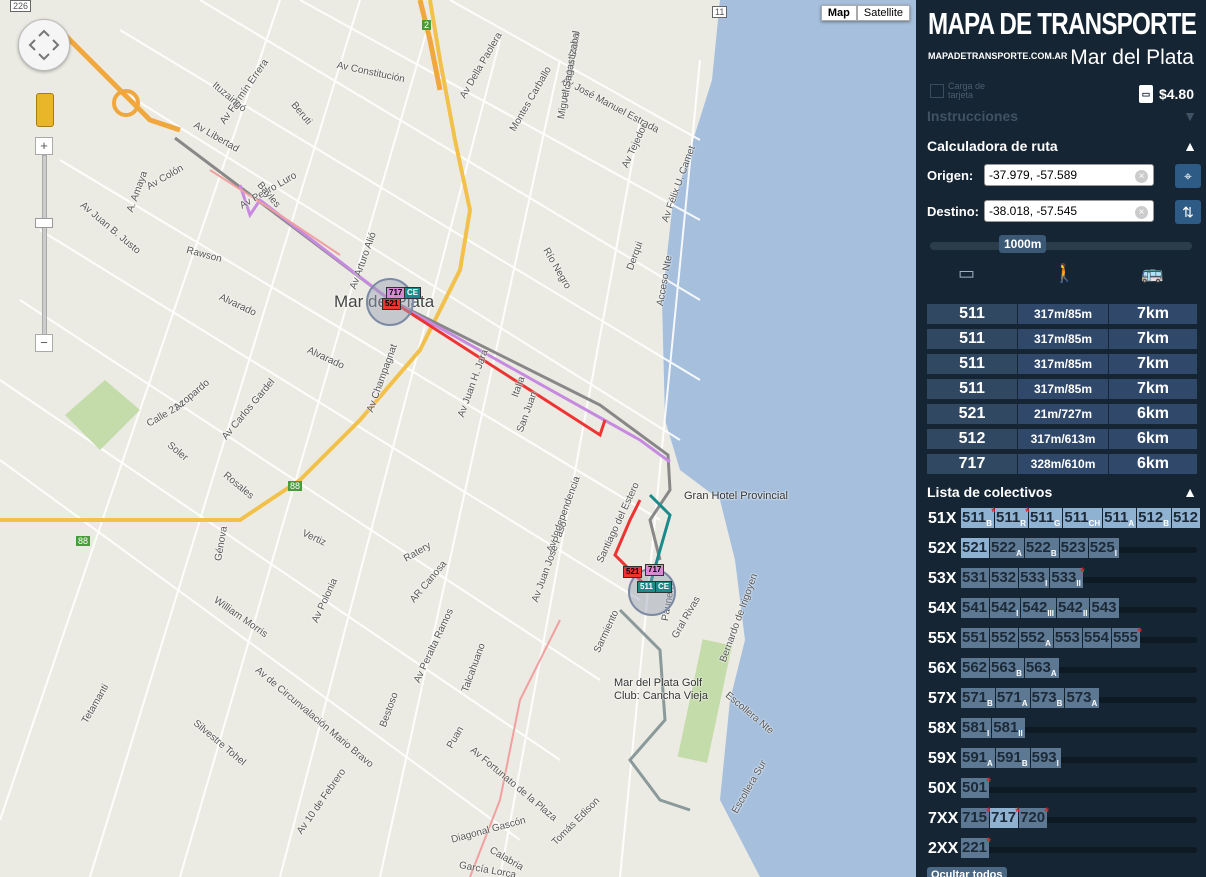 The width and height of the screenshot is (1206, 877). What do you see at coordinates (1041, 668) in the screenshot?
I see `line-toggle: 563A` at bounding box center [1041, 668].